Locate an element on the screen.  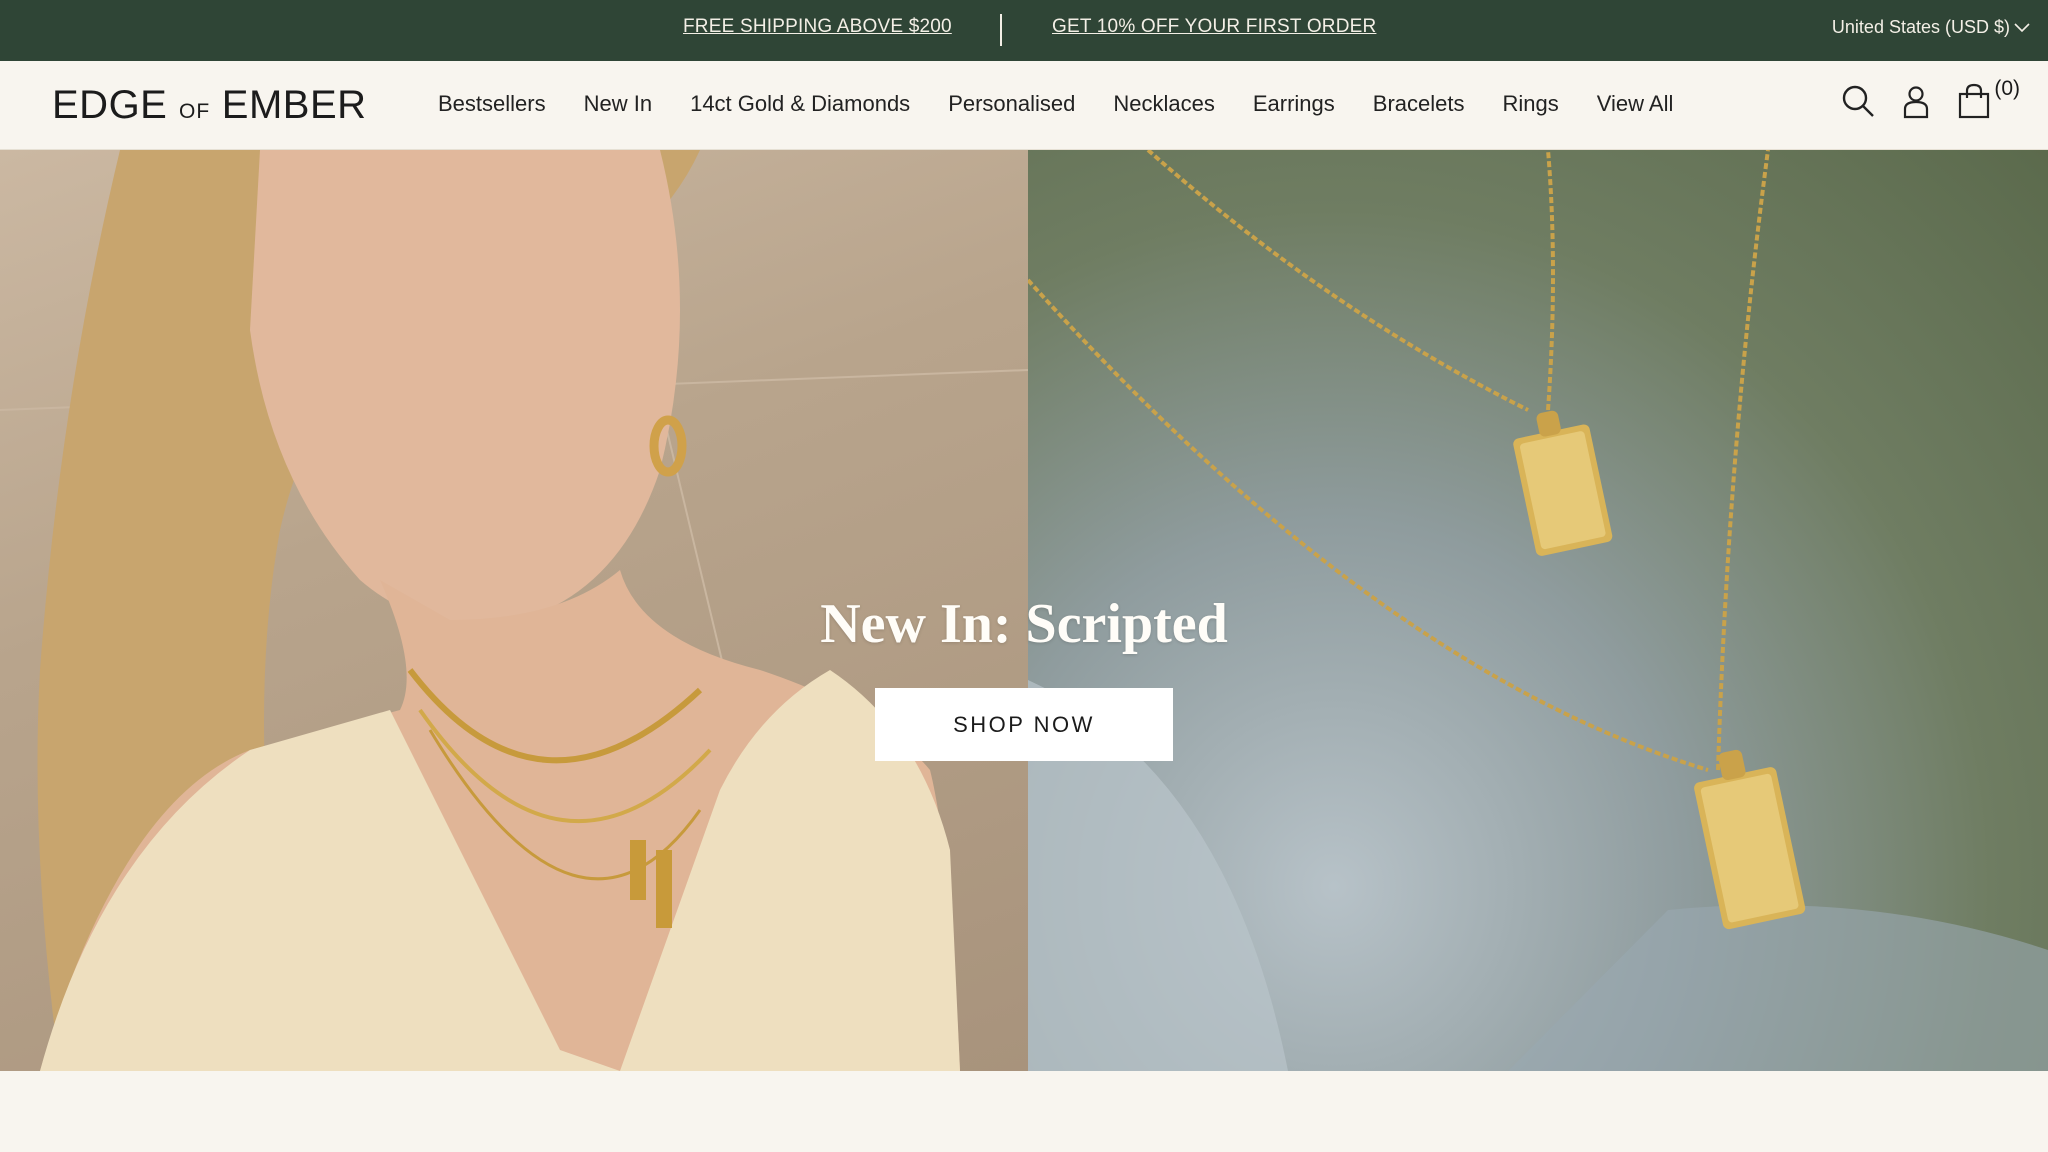
nav-item-personalised: Personalised is located at coordinates (1011, 104).